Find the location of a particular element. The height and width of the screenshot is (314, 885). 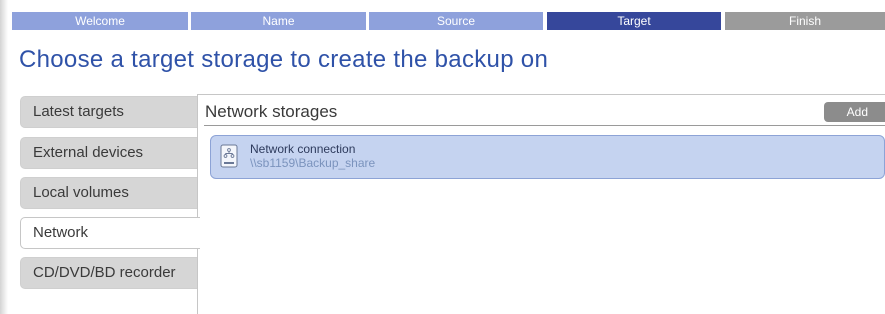

tab-latest-targets: Latest targets is located at coordinates (109, 112).